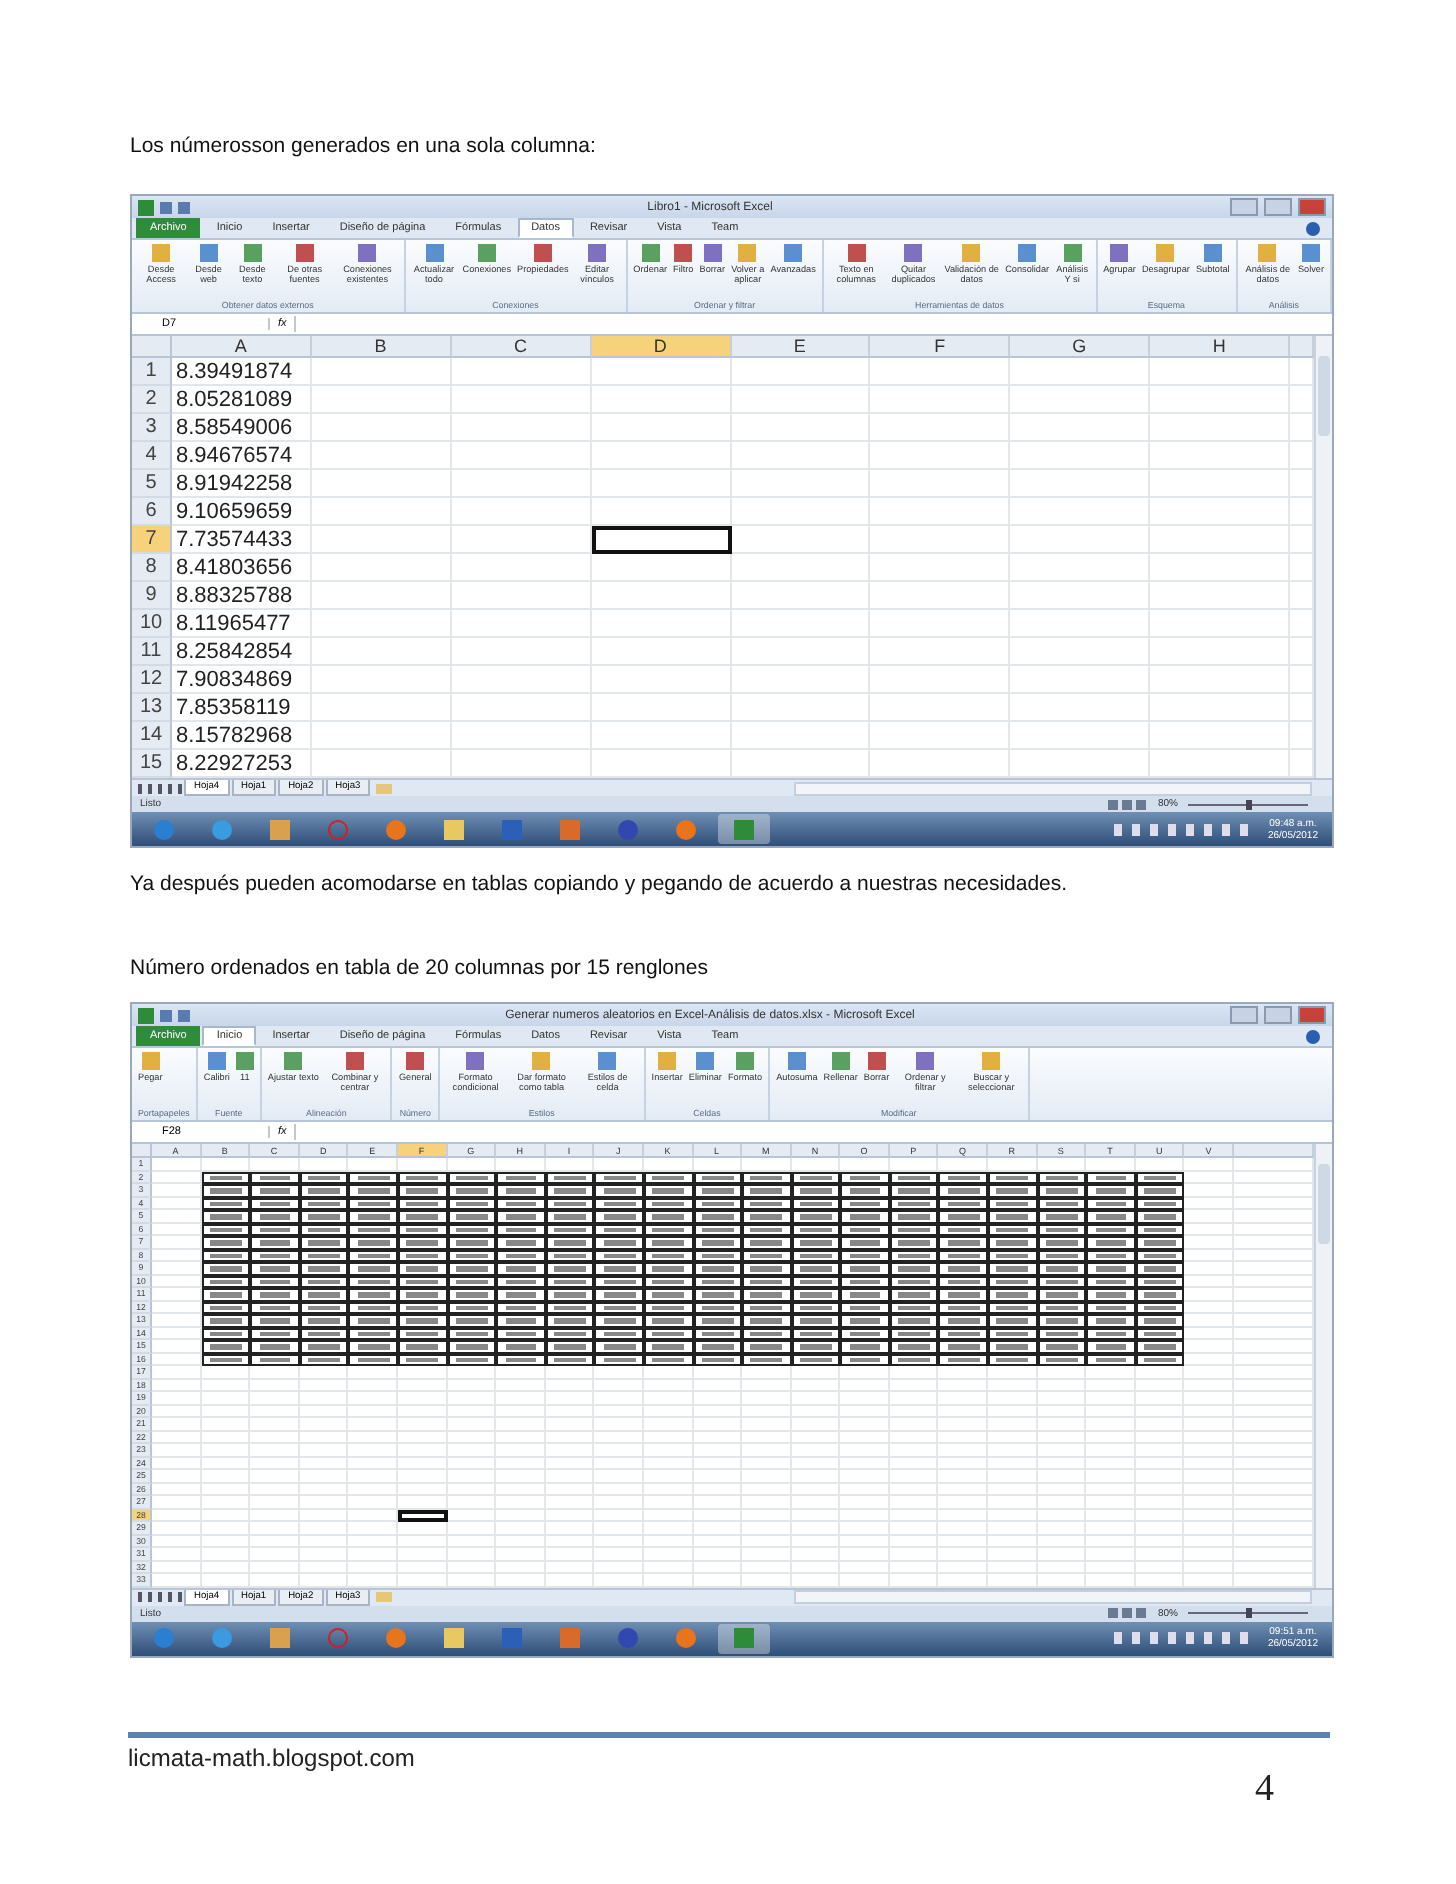 The image size is (1456, 1884). Describe the element at coordinates (152, 680) in the screenshot. I see `row-header: 12` at that location.